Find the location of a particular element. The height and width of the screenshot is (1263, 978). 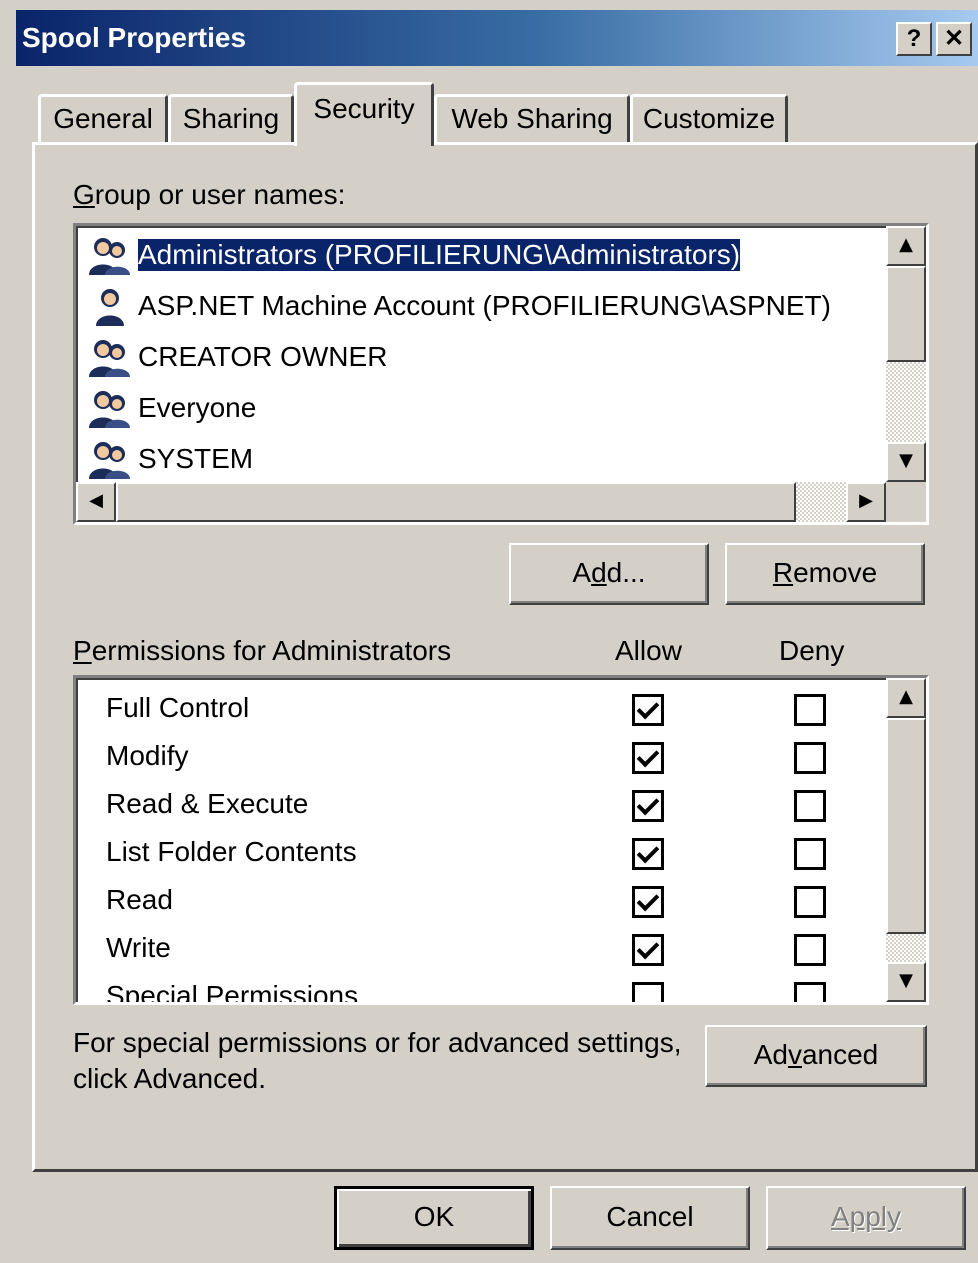

permission-name: Read is located at coordinates (139, 899).